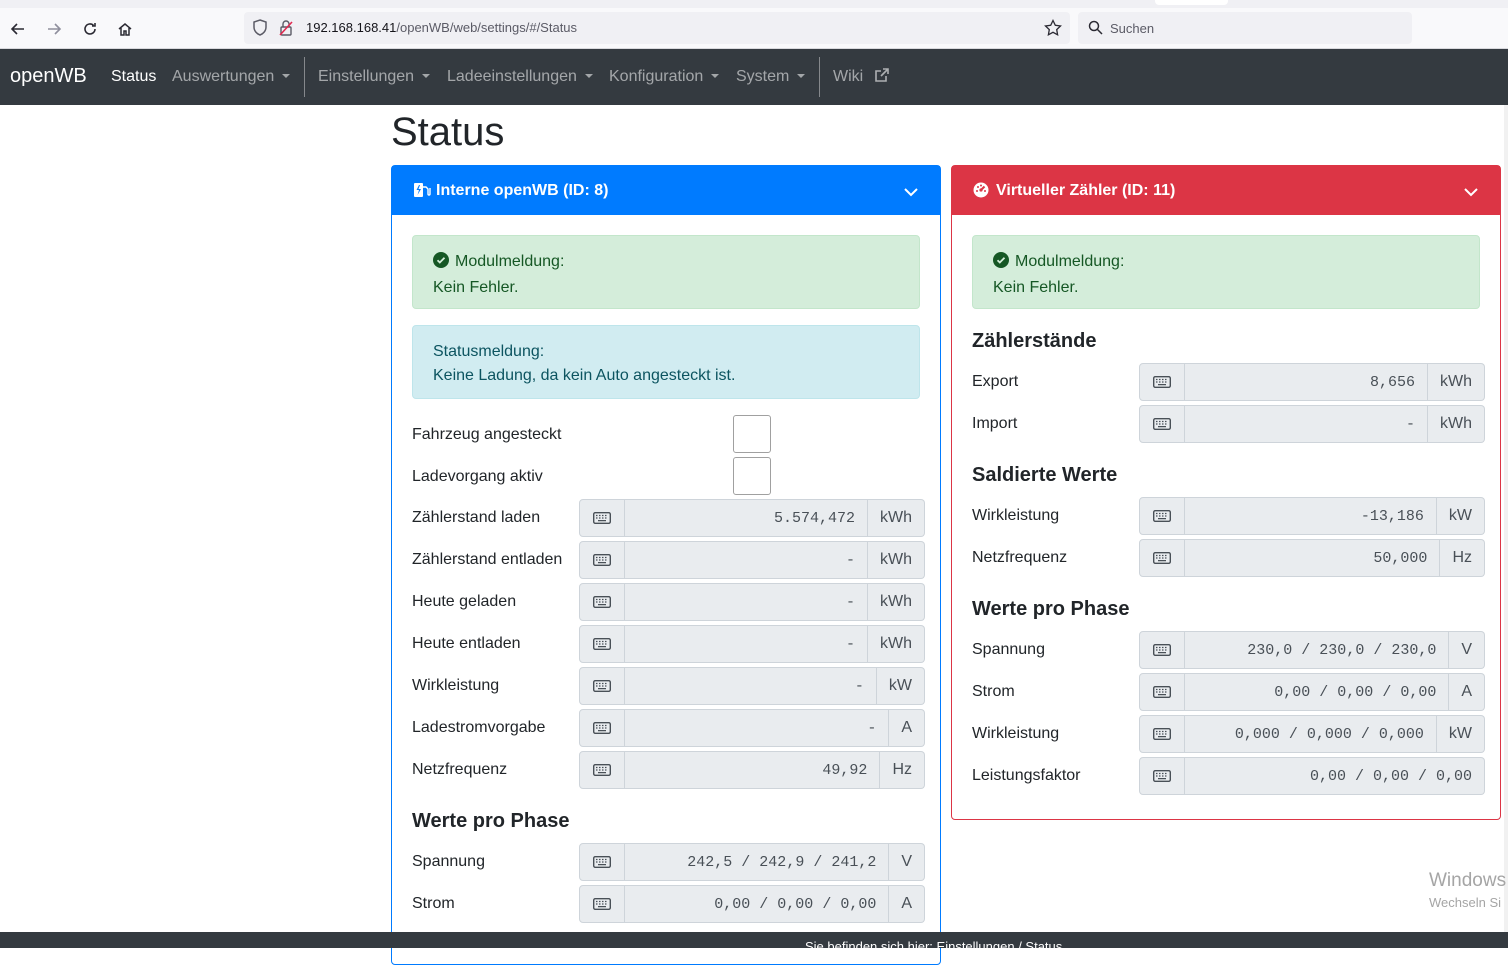  I want to click on value-input-group: 49,92 Hz, so click(752, 770).